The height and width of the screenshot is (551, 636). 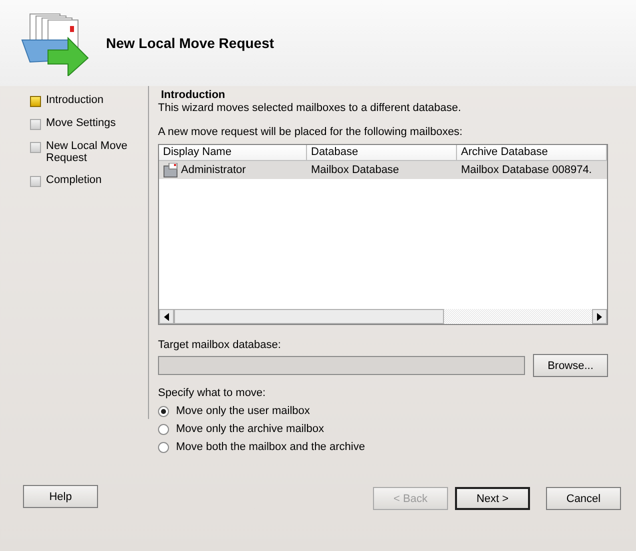 What do you see at coordinates (526, 170) in the screenshot?
I see `table-cell: Mailbox Database 008974.` at bounding box center [526, 170].